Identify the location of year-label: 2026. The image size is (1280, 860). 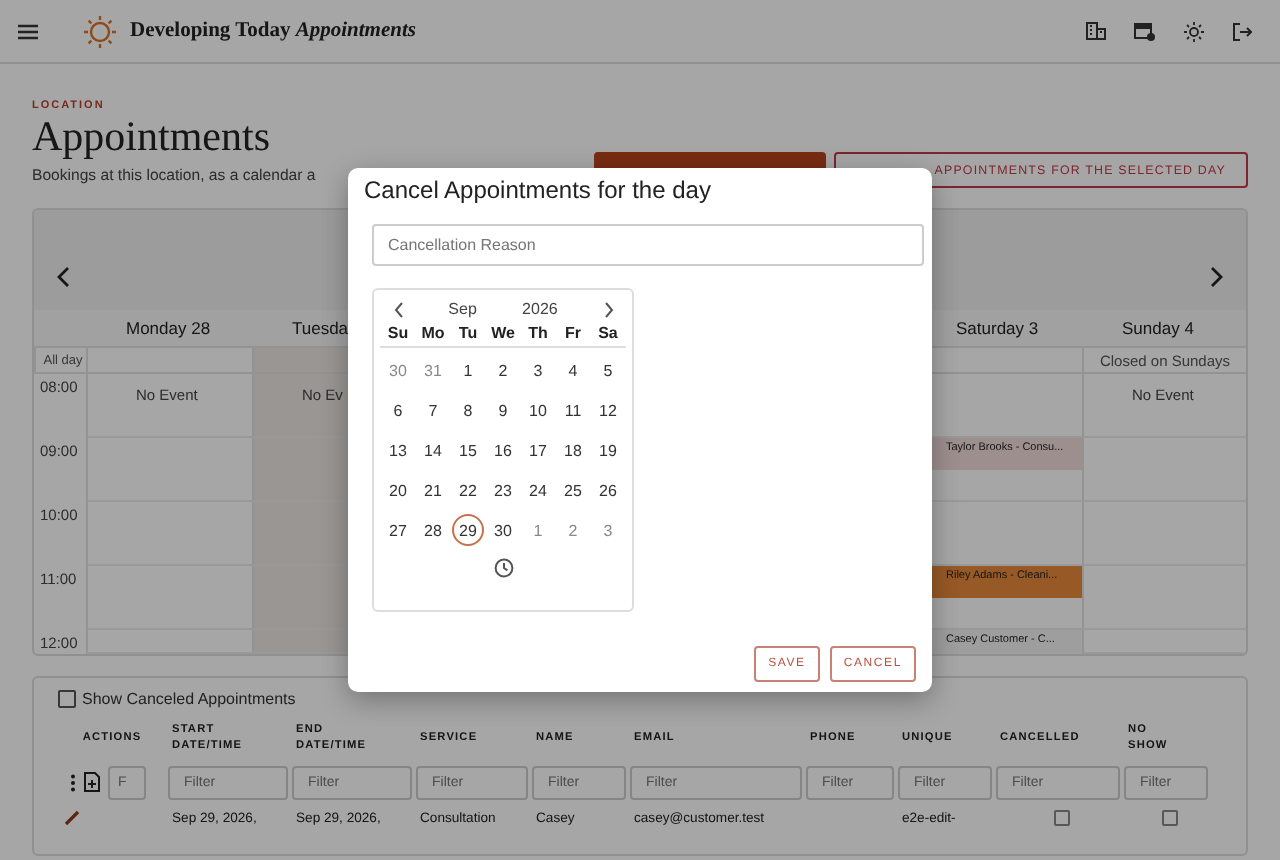
(540, 309).